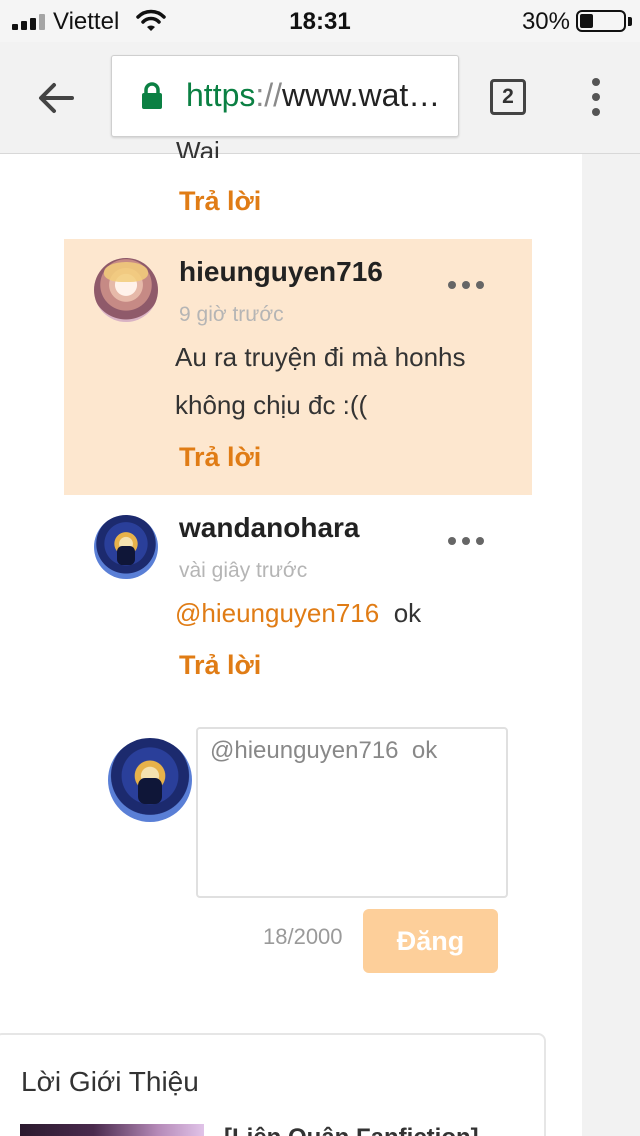 Image resolution: width=640 pixels, height=1136 pixels. I want to click on battery-icon, so click(601, 21).